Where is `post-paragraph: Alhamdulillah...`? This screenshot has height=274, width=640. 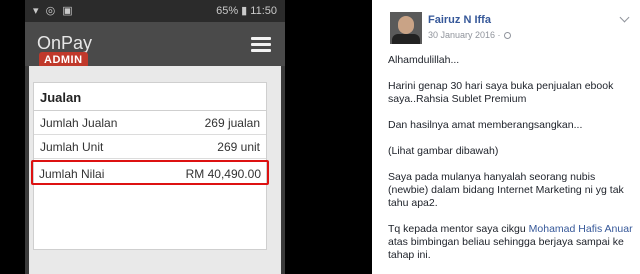 post-paragraph: Alhamdulillah... is located at coordinates (424, 60).